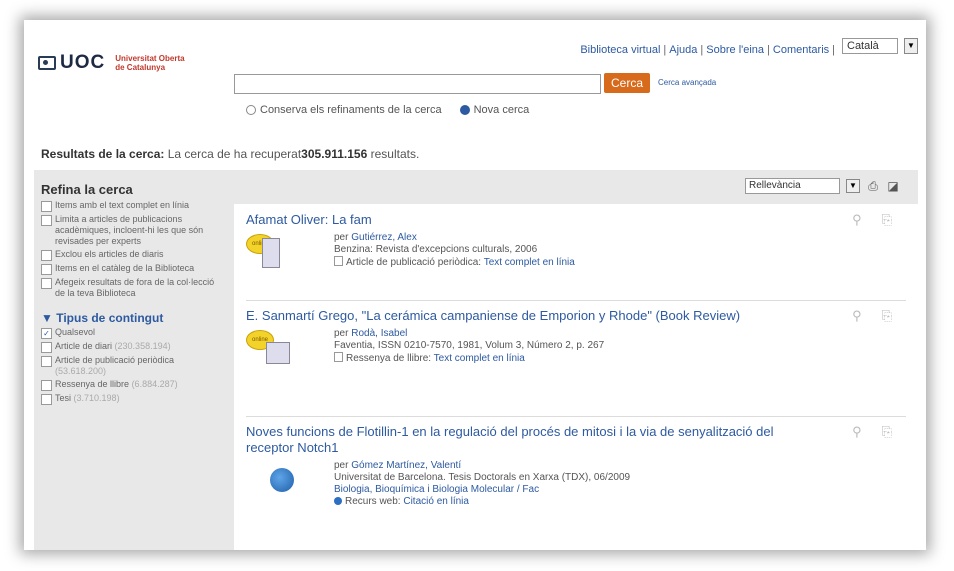 The image size is (954, 571). Describe the element at coordinates (46, 333) in the screenshot. I see `checkbox-checked: ✓` at that location.